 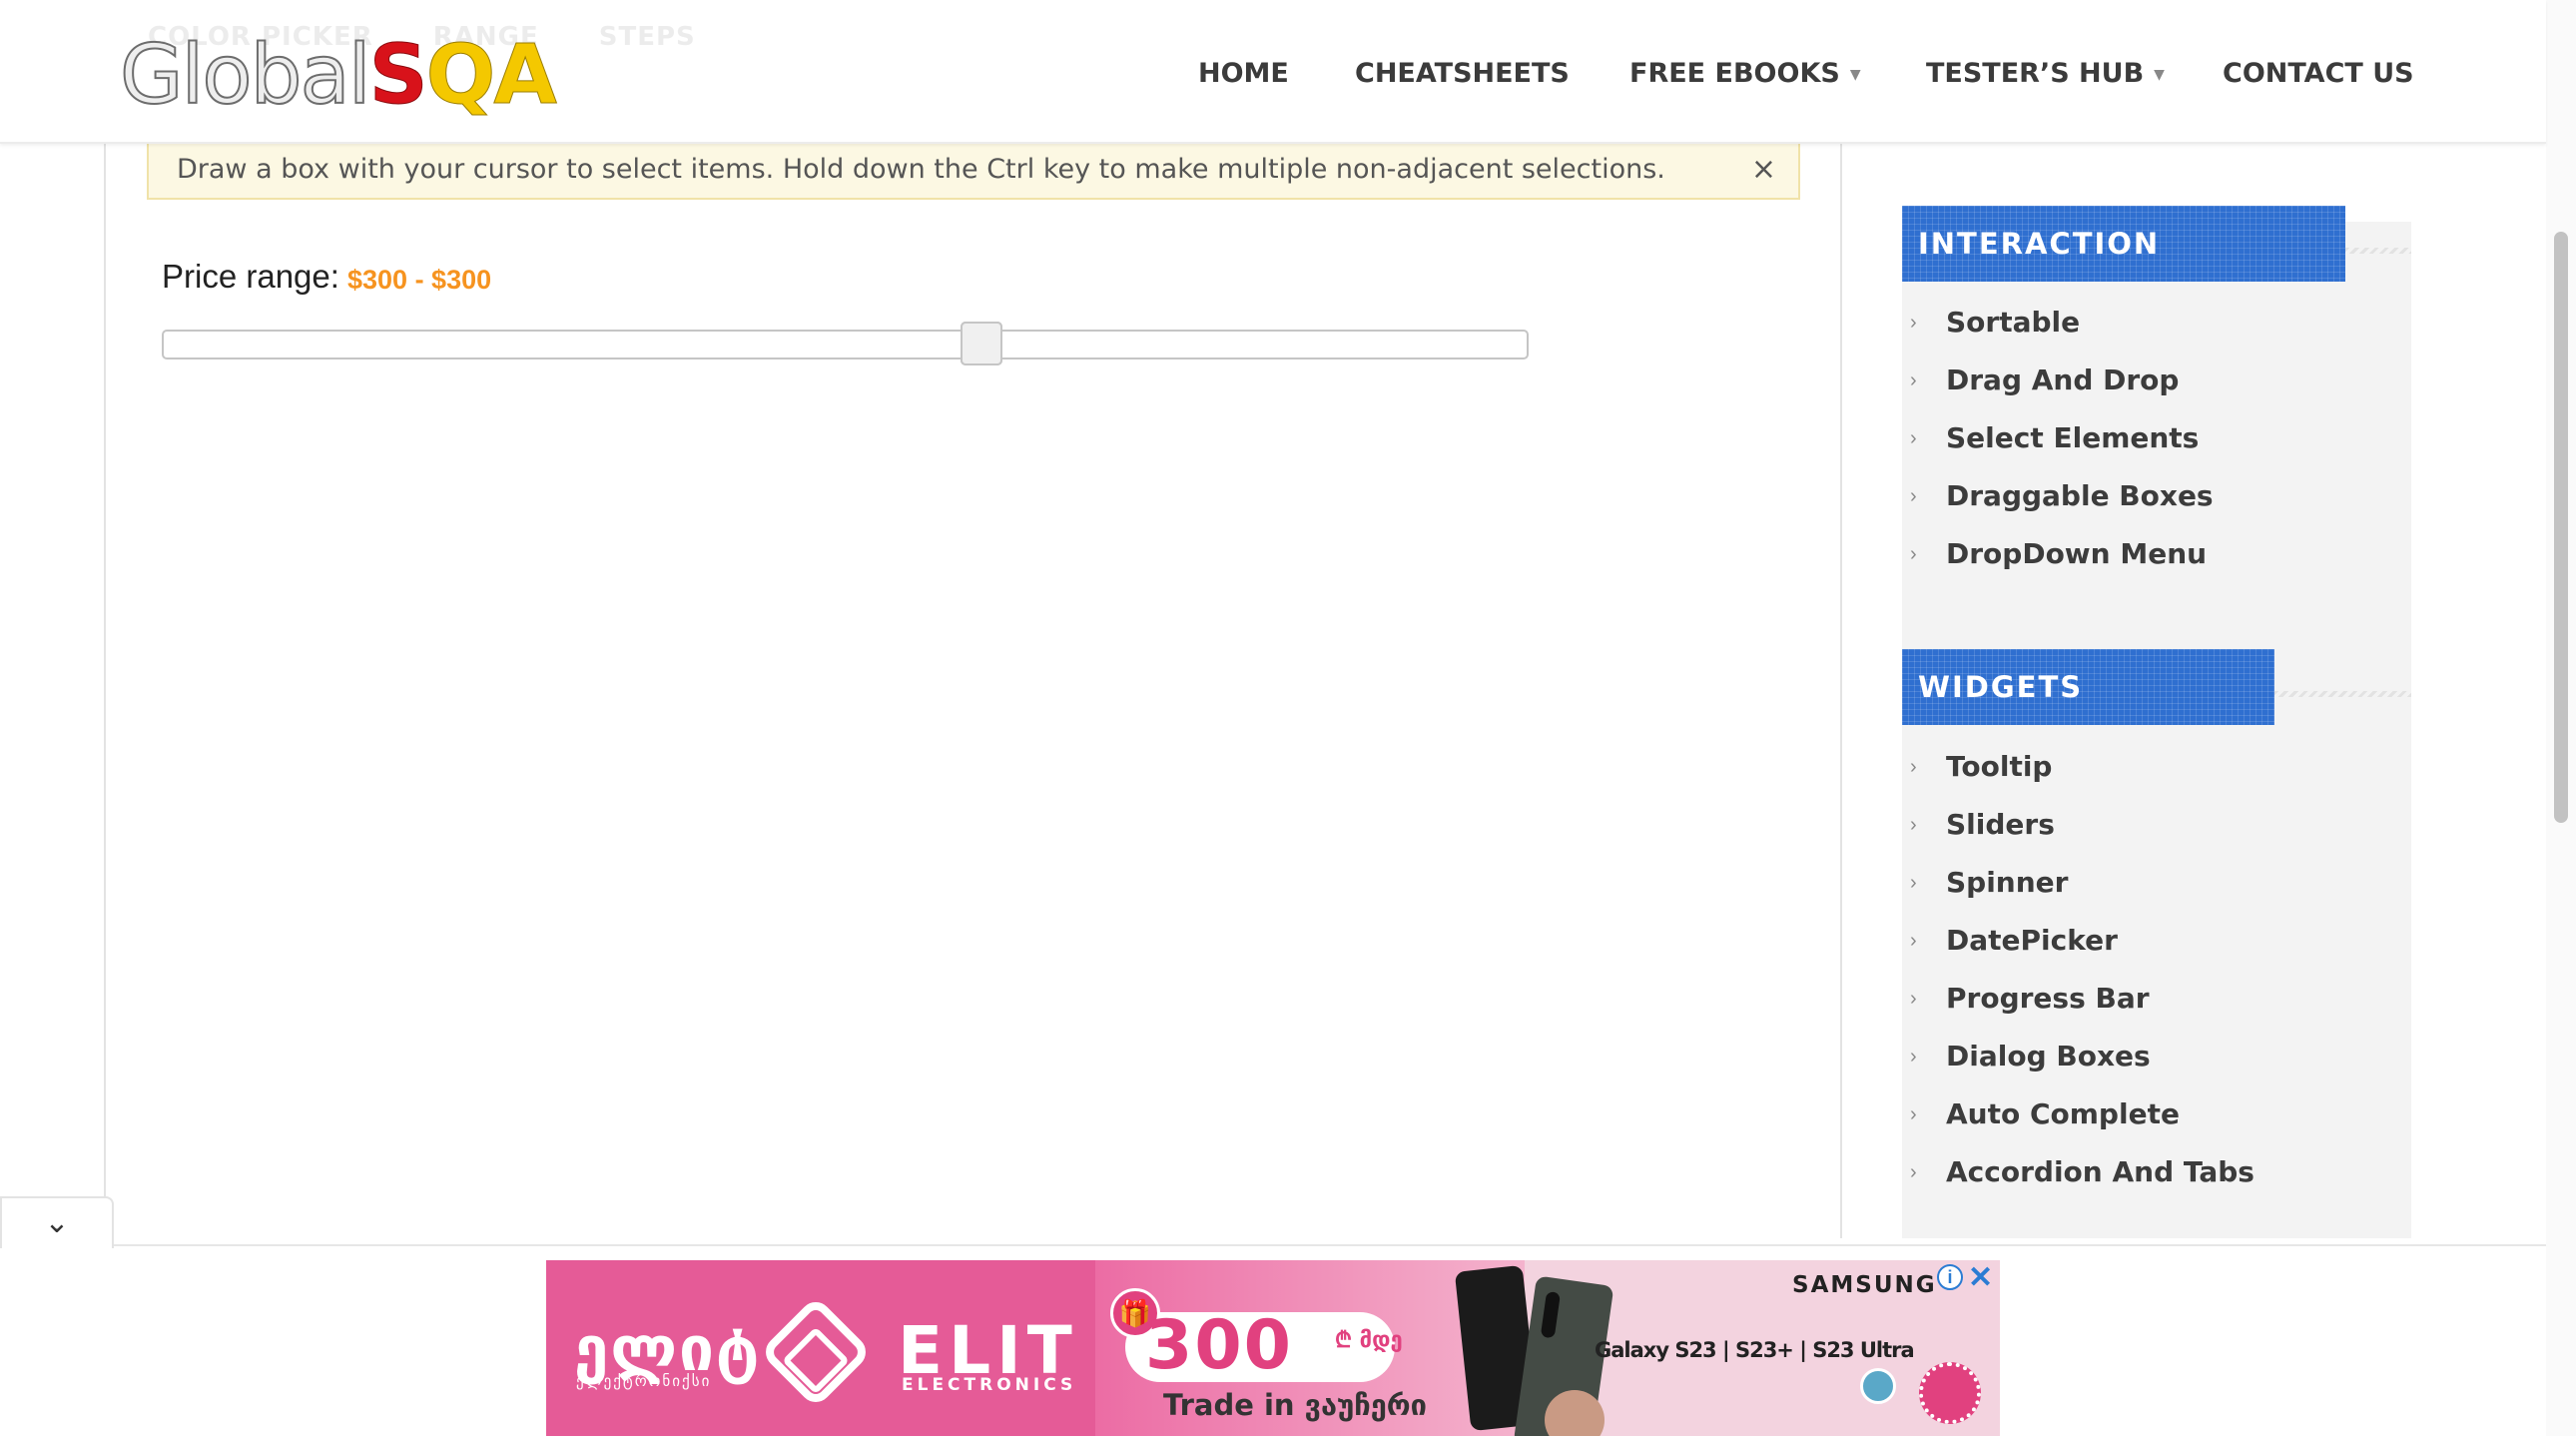 What do you see at coordinates (845, 343) in the screenshot?
I see `price-range-slider` at bounding box center [845, 343].